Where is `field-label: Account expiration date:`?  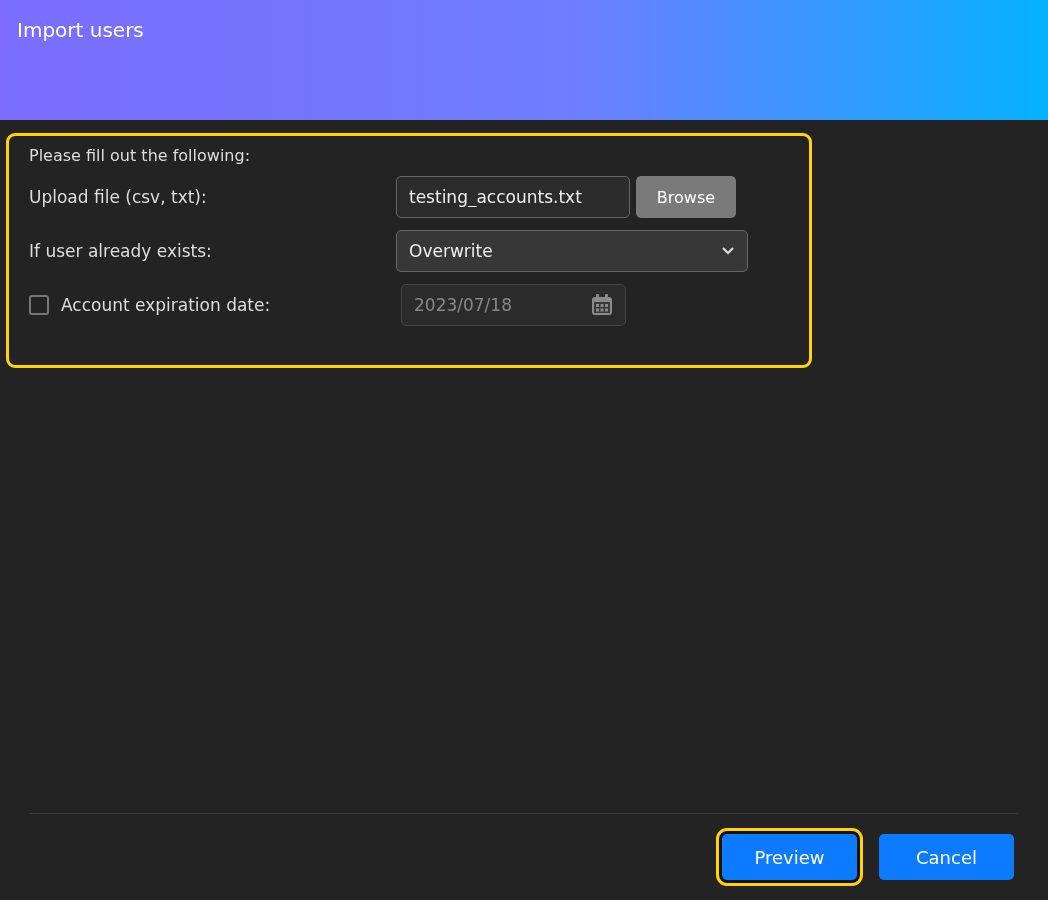 field-label: Account expiration date: is located at coordinates (166, 305).